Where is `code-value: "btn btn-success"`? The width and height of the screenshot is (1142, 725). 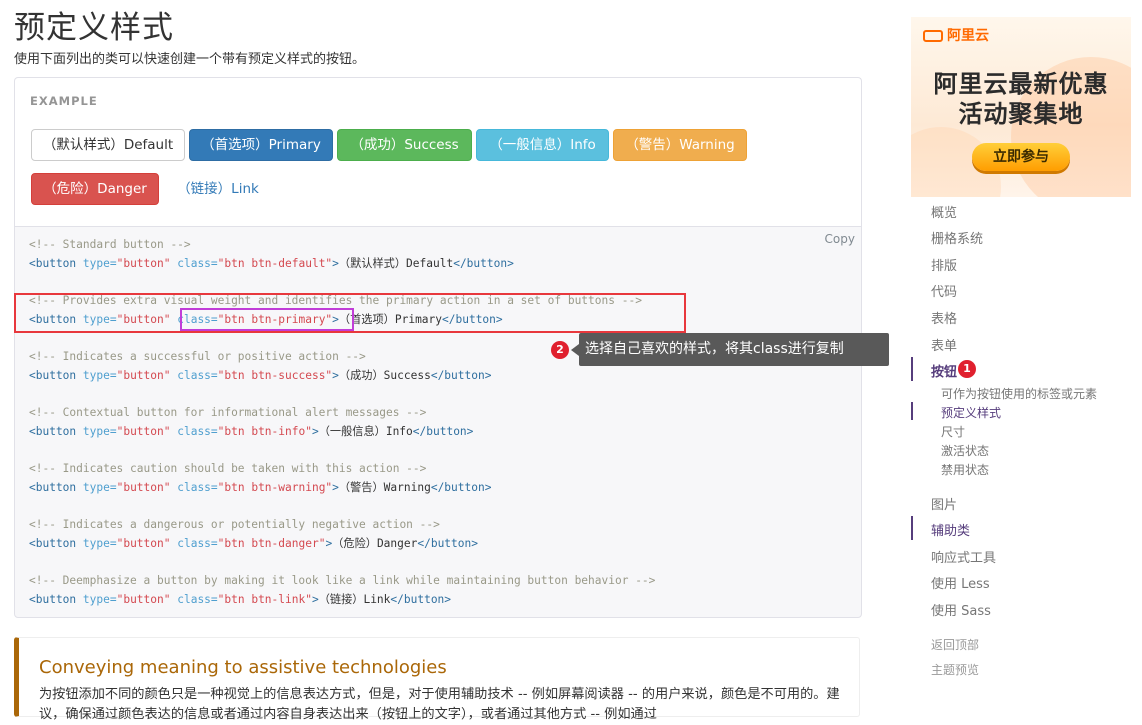 code-value: "btn btn-success" is located at coordinates (275, 375).